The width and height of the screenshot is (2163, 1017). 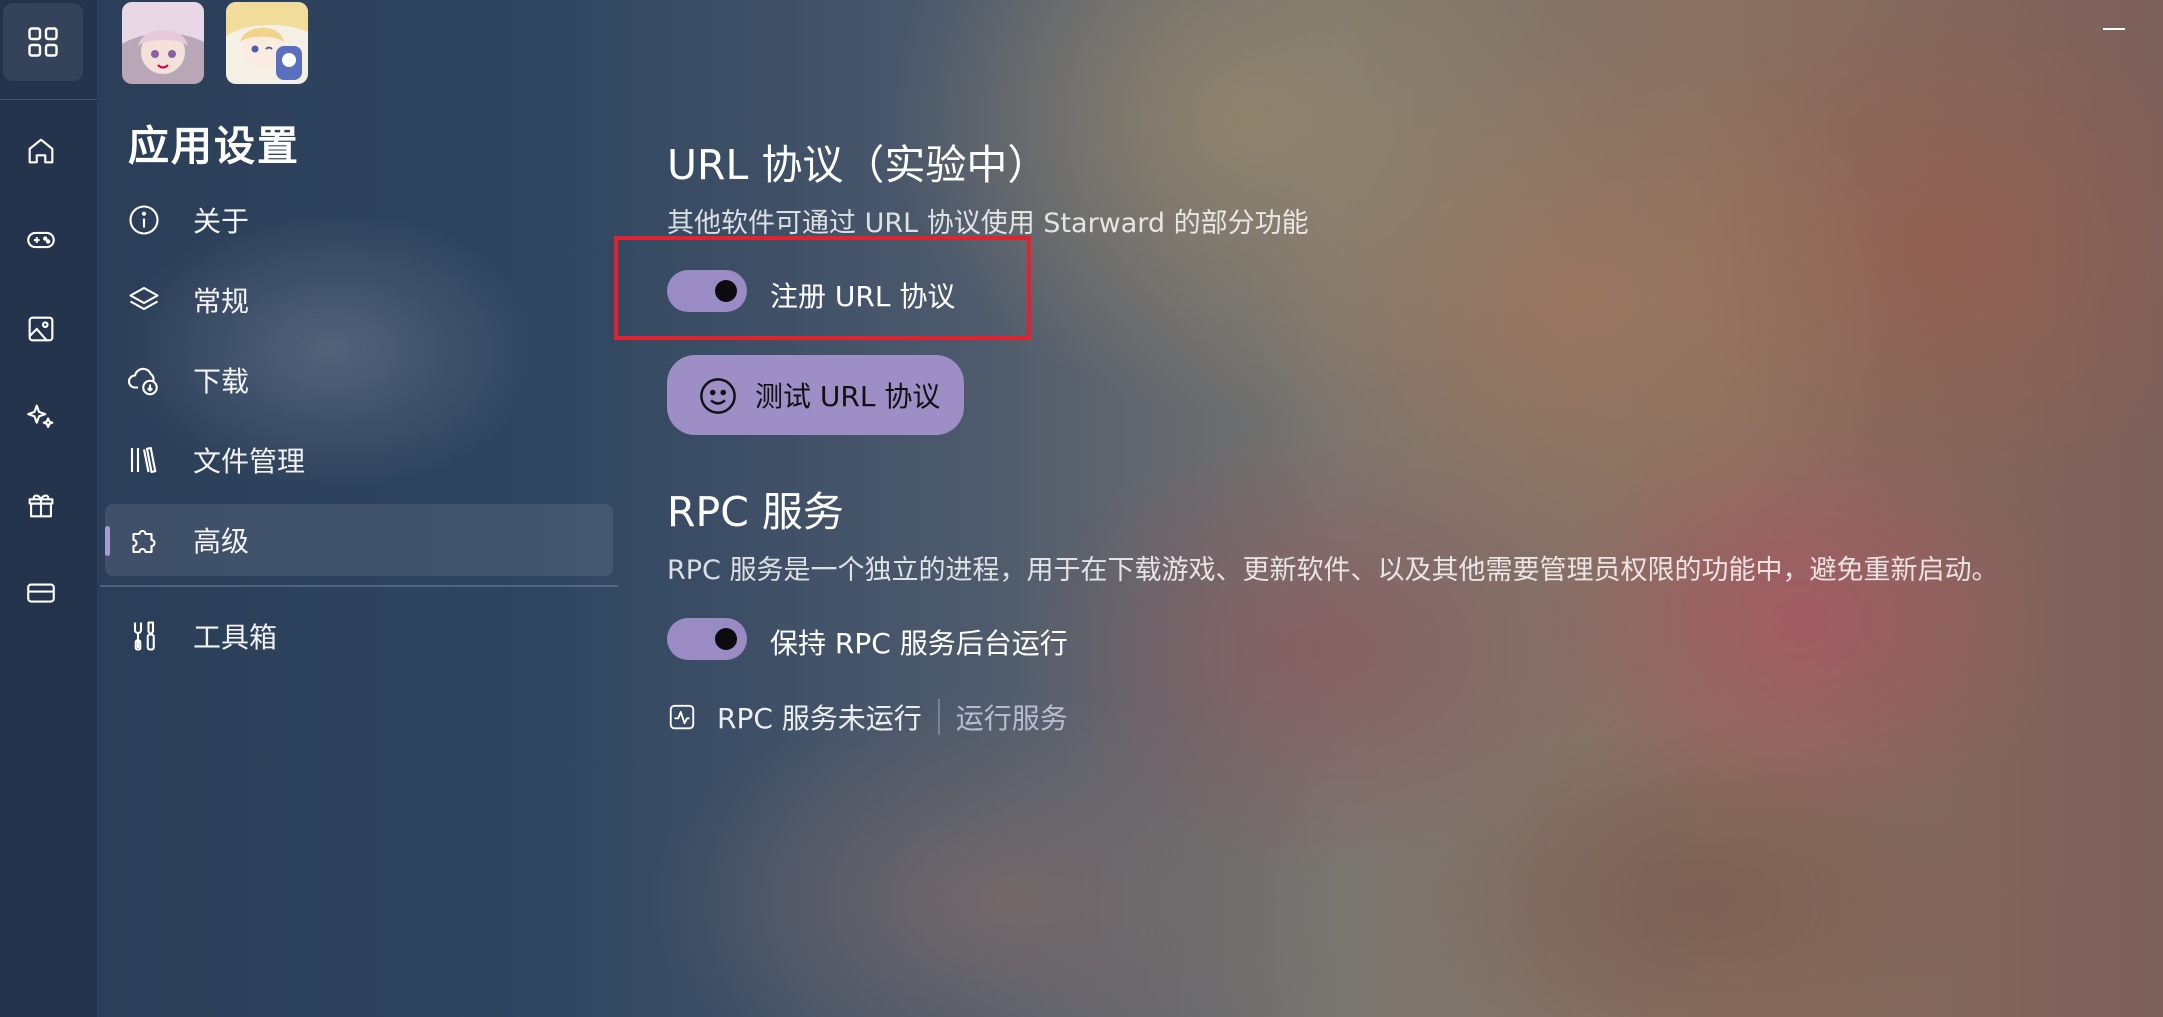 I want to click on settings-nav-label: 下载, so click(x=221, y=381).